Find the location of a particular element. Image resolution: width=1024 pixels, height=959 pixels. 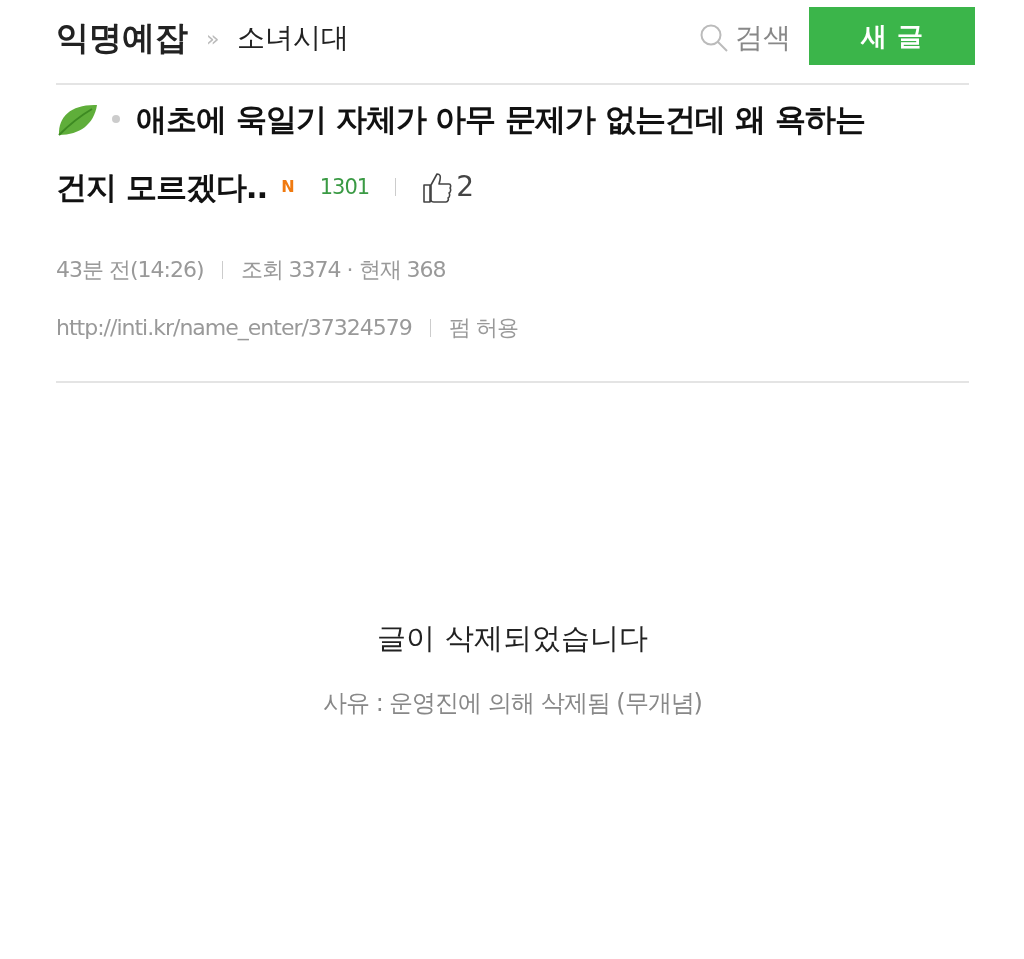

deletion-reason: 사유 : 운영진에 의해 삭제됨 (무개념) is located at coordinates (512, 703).